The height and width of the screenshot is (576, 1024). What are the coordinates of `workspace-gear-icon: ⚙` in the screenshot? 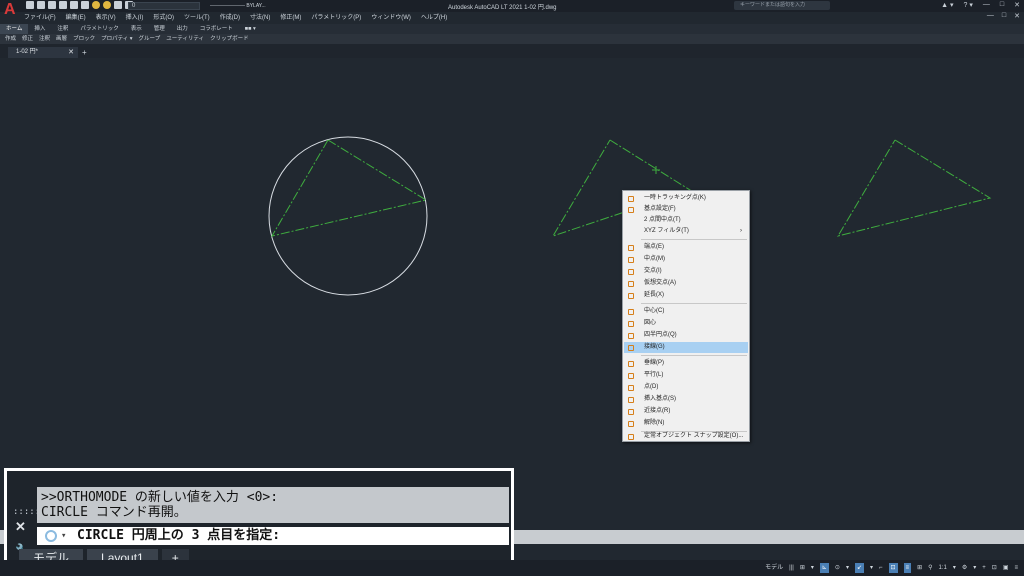 It's located at (964, 568).